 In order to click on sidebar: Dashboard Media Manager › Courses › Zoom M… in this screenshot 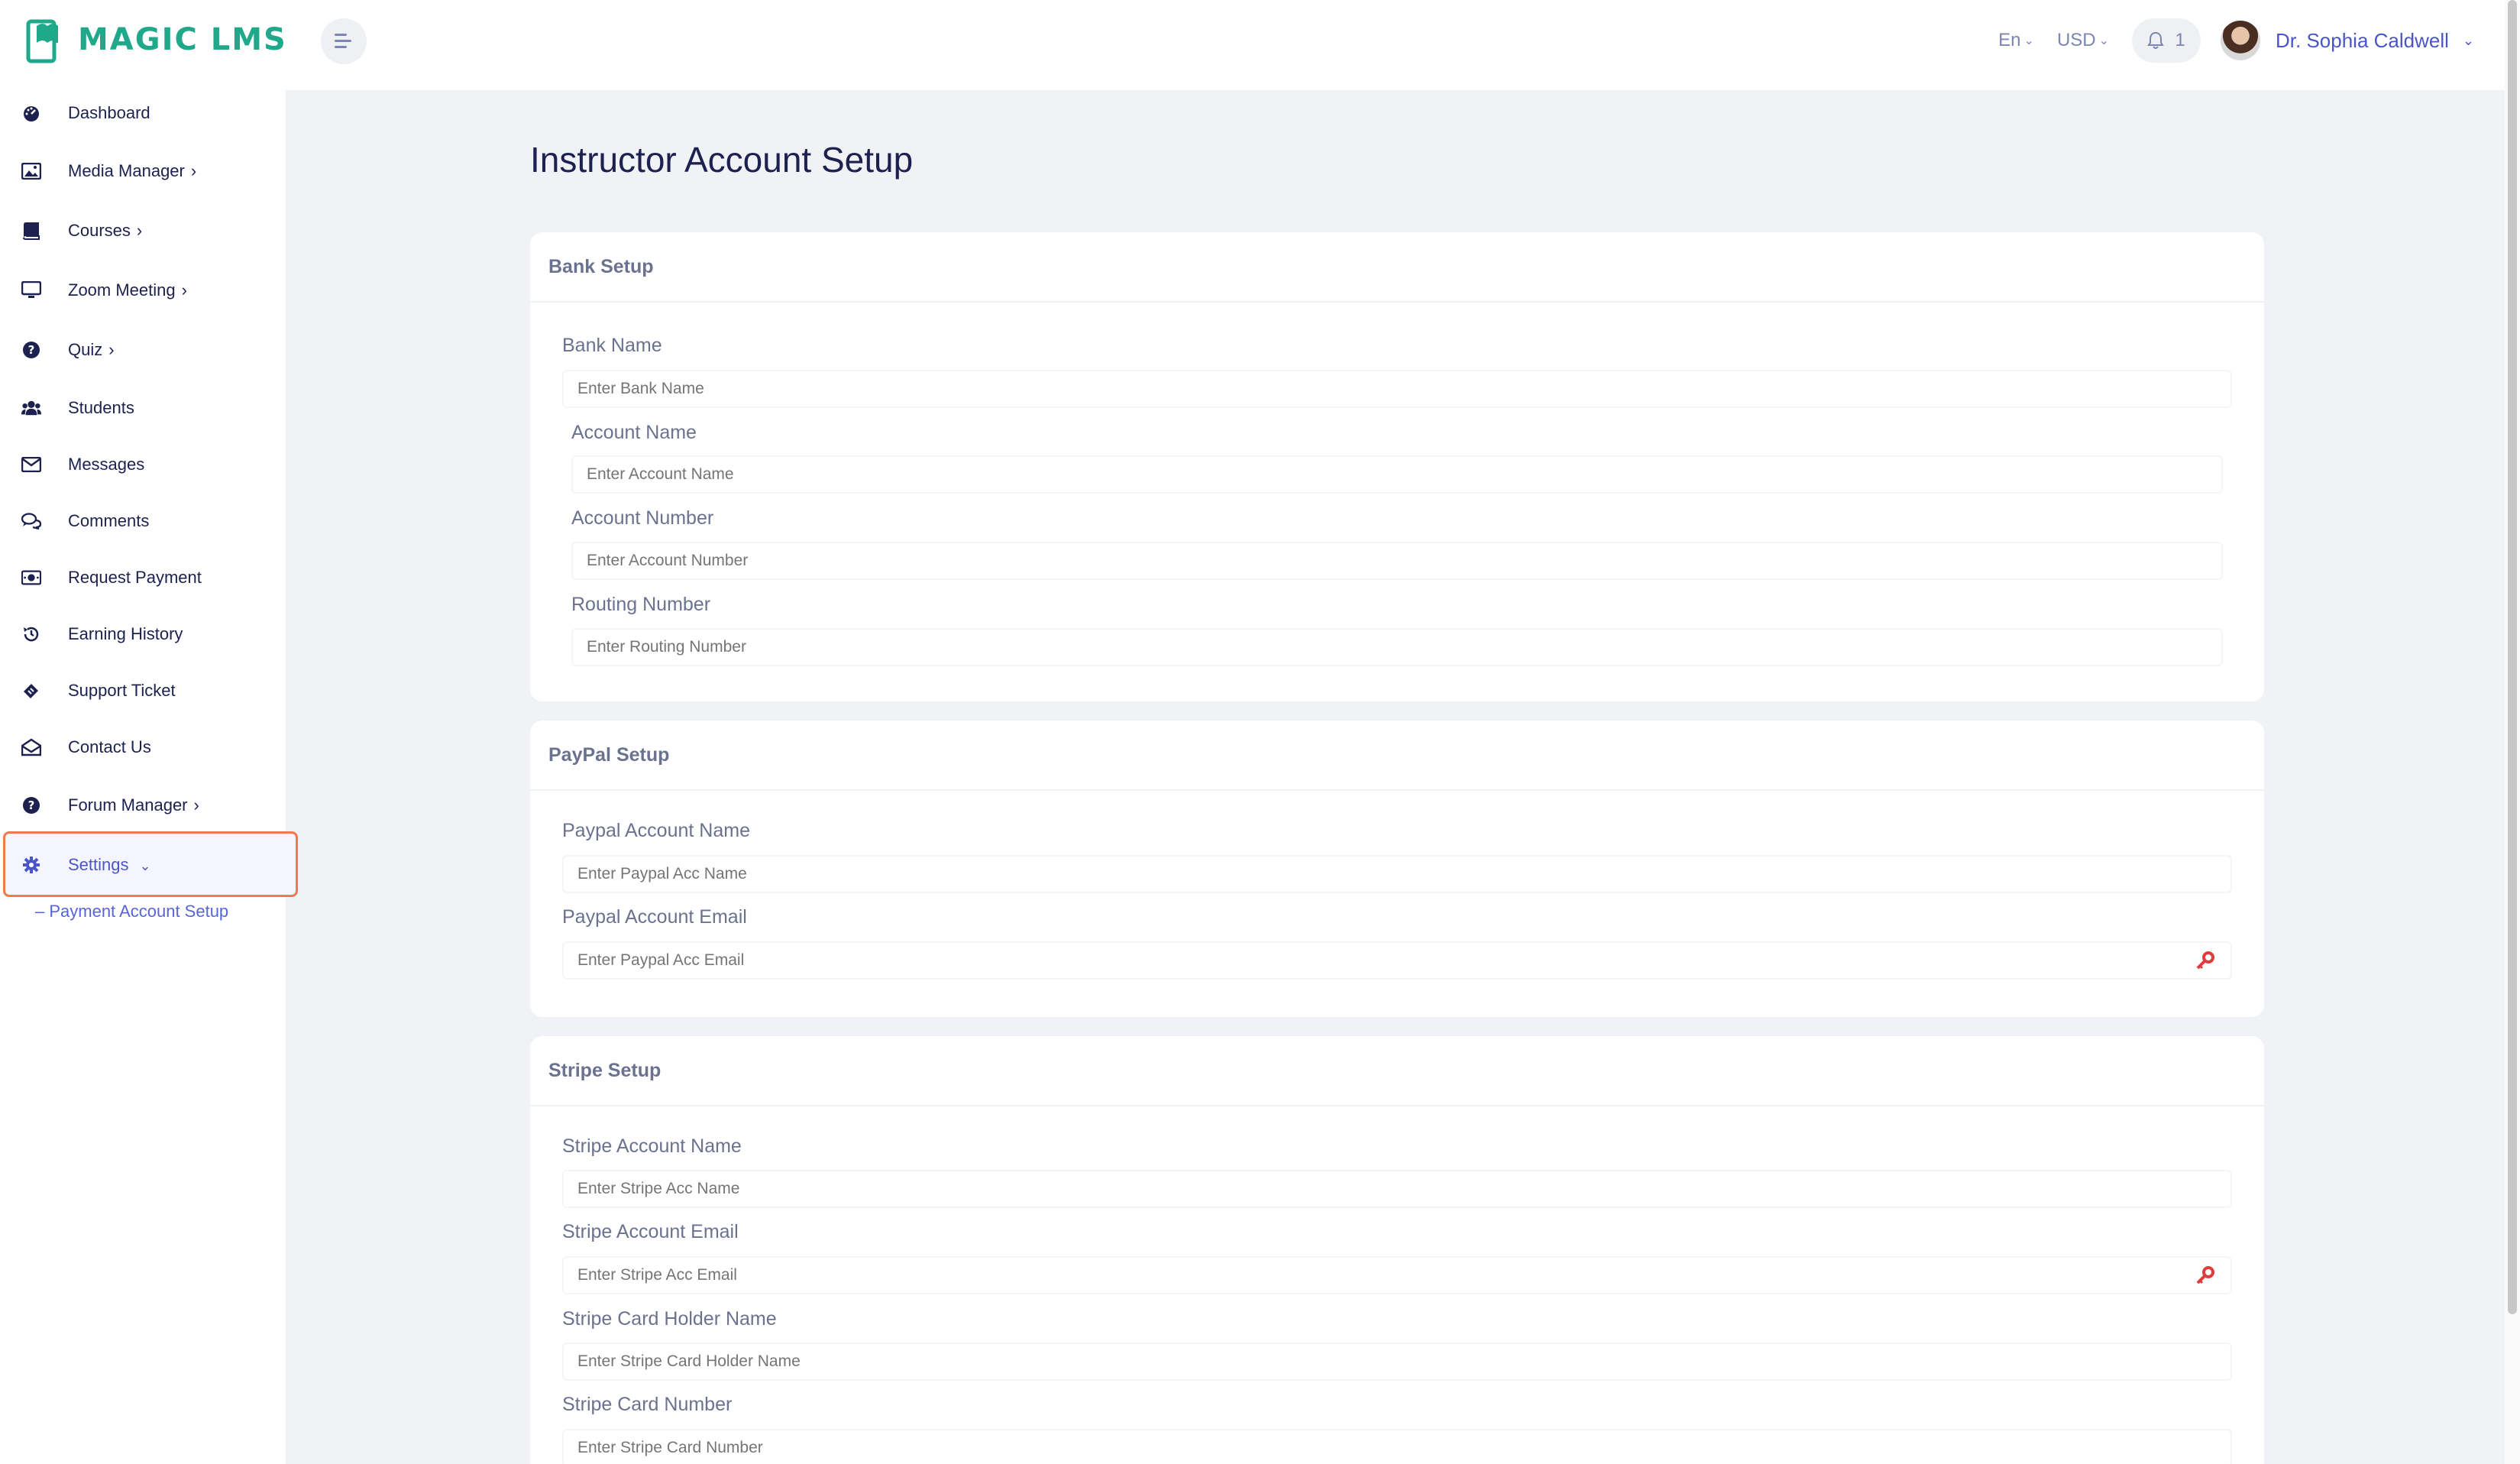, I will do `click(149, 777)`.